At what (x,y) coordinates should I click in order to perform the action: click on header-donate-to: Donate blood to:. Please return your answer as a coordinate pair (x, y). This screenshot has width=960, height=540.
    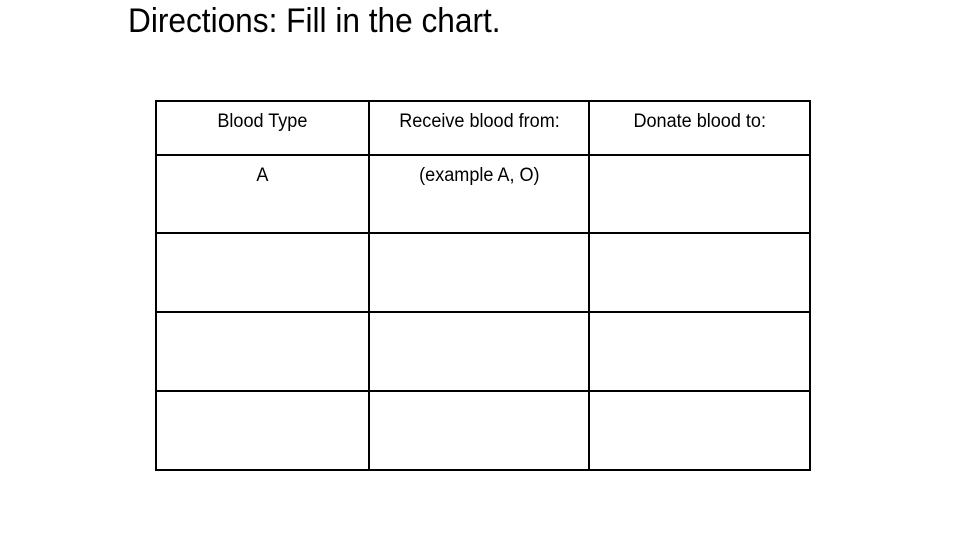
    Looking at the image, I should click on (699, 128).